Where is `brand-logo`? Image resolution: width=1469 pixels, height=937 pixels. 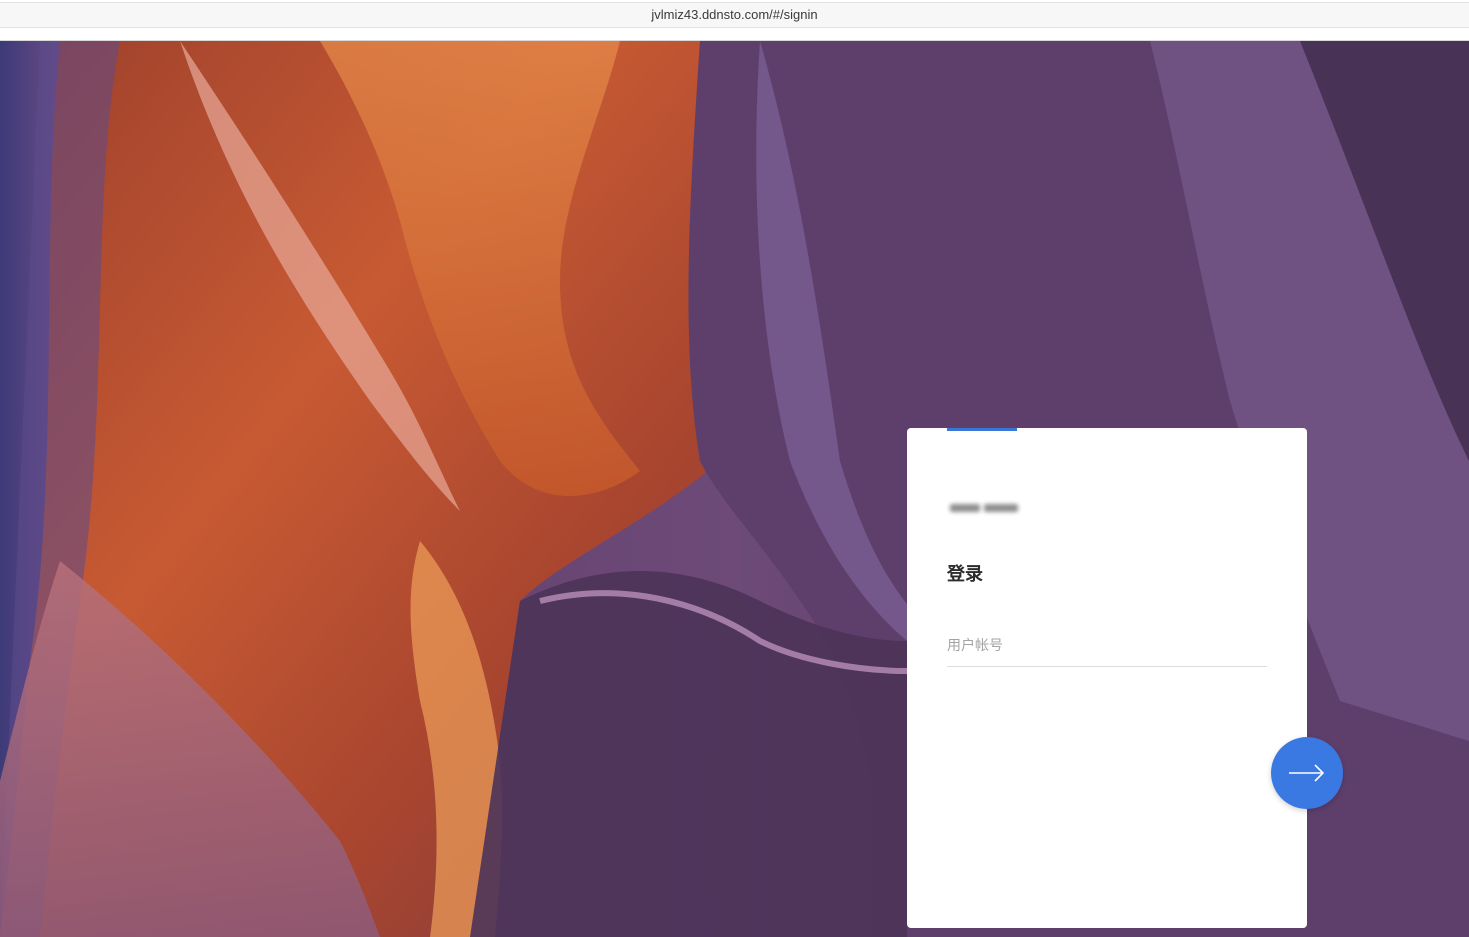
brand-logo is located at coordinates (984, 508).